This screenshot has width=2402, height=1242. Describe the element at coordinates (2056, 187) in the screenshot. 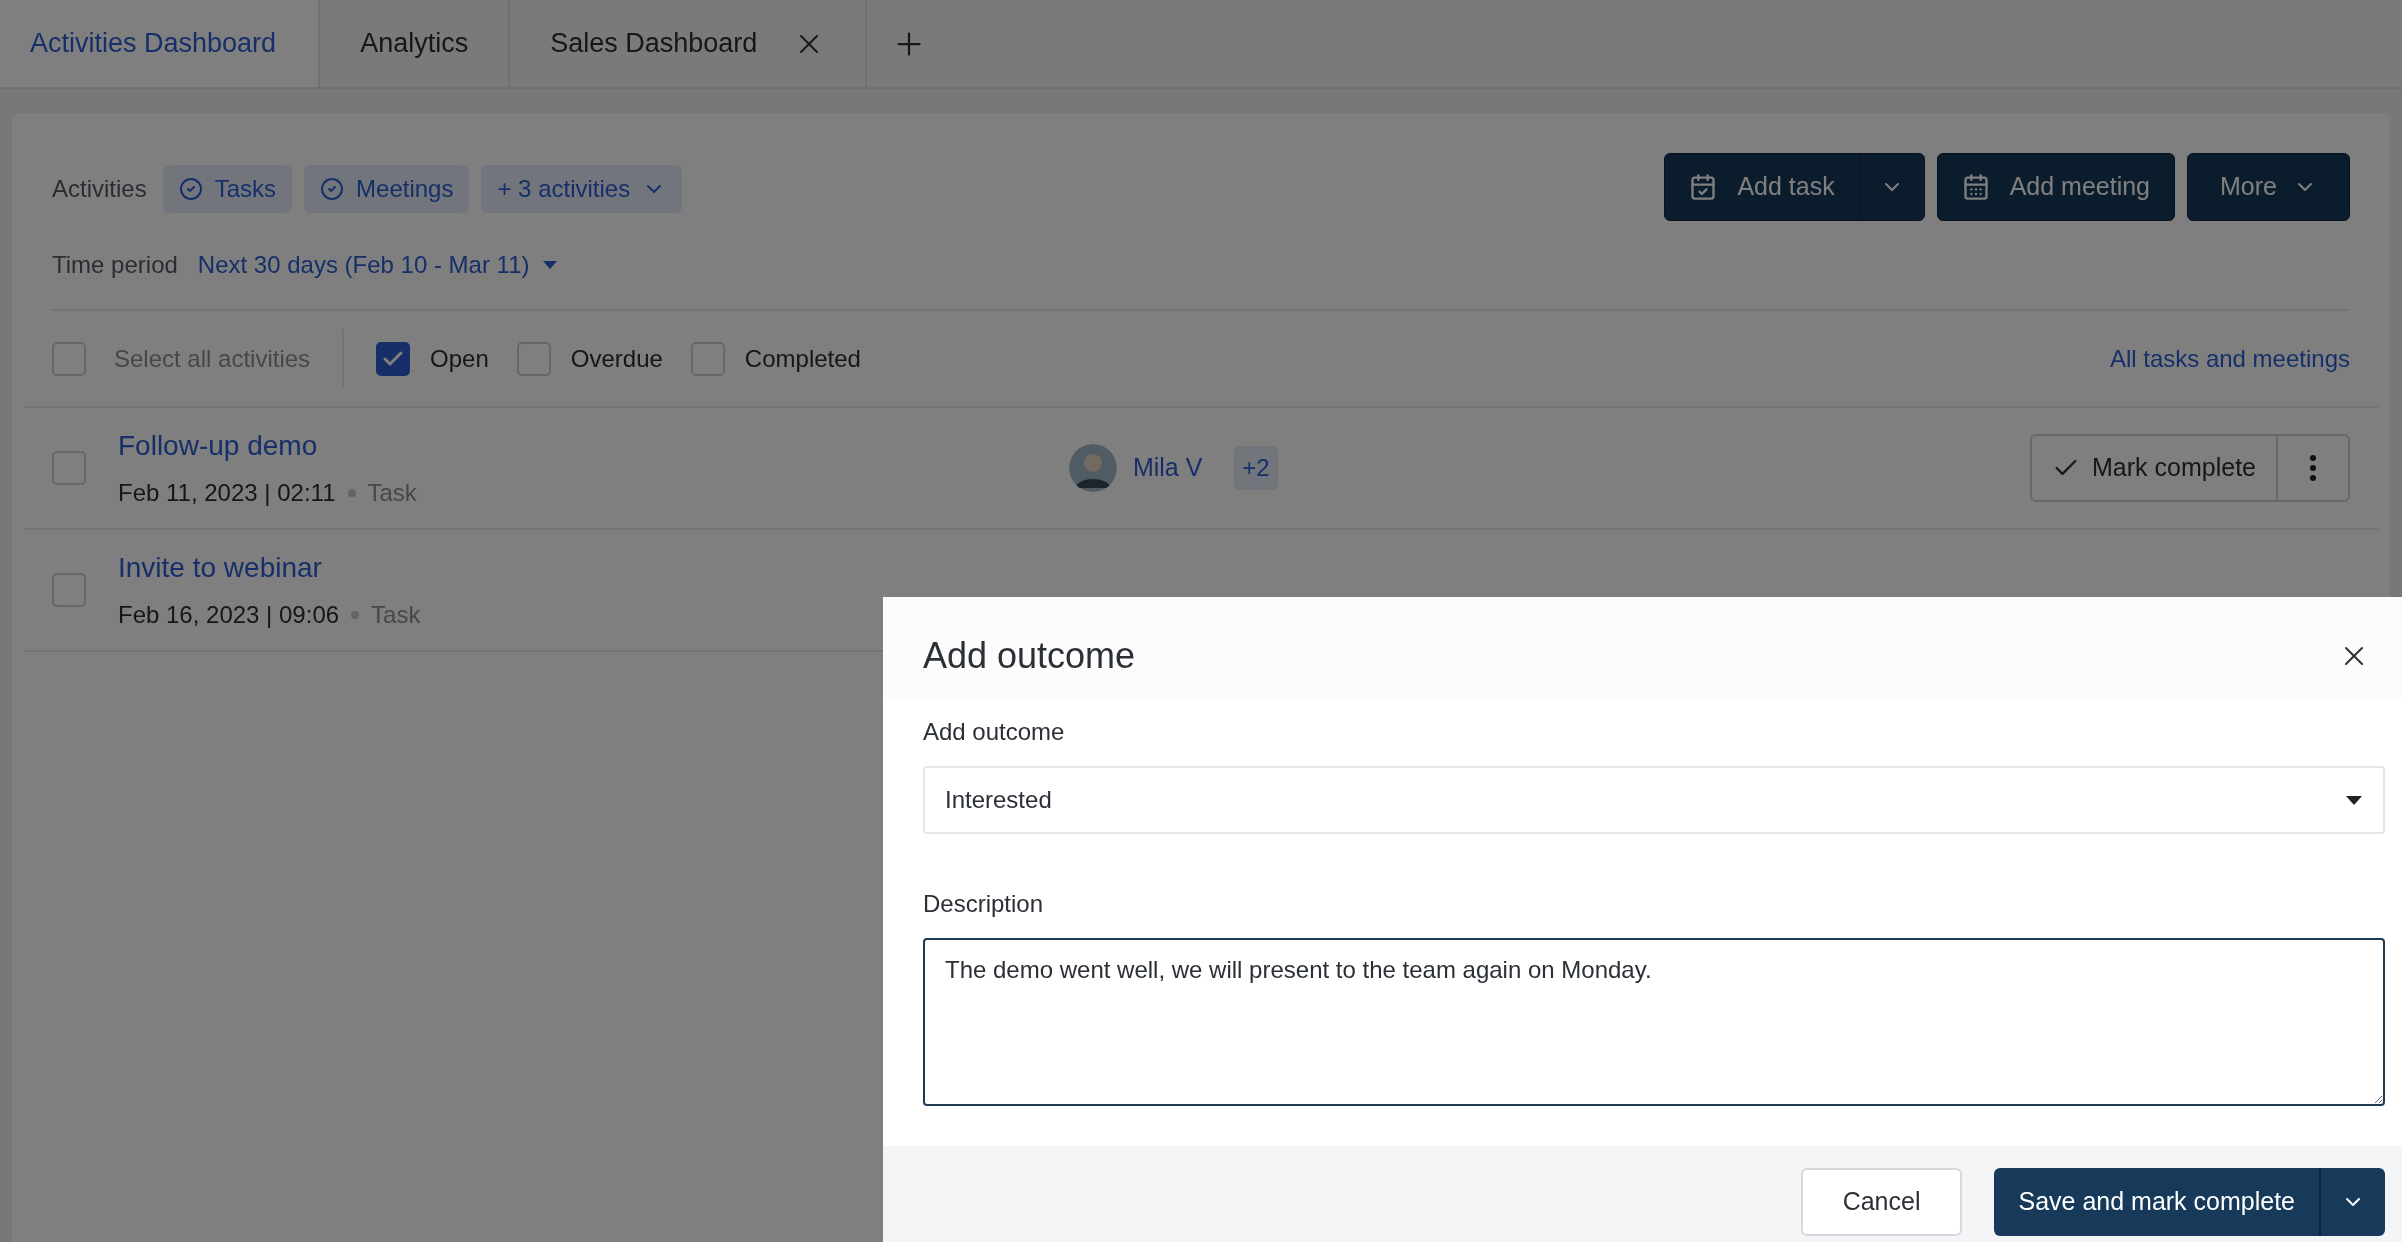

I see `add-meeting-button: Add meeting` at that location.